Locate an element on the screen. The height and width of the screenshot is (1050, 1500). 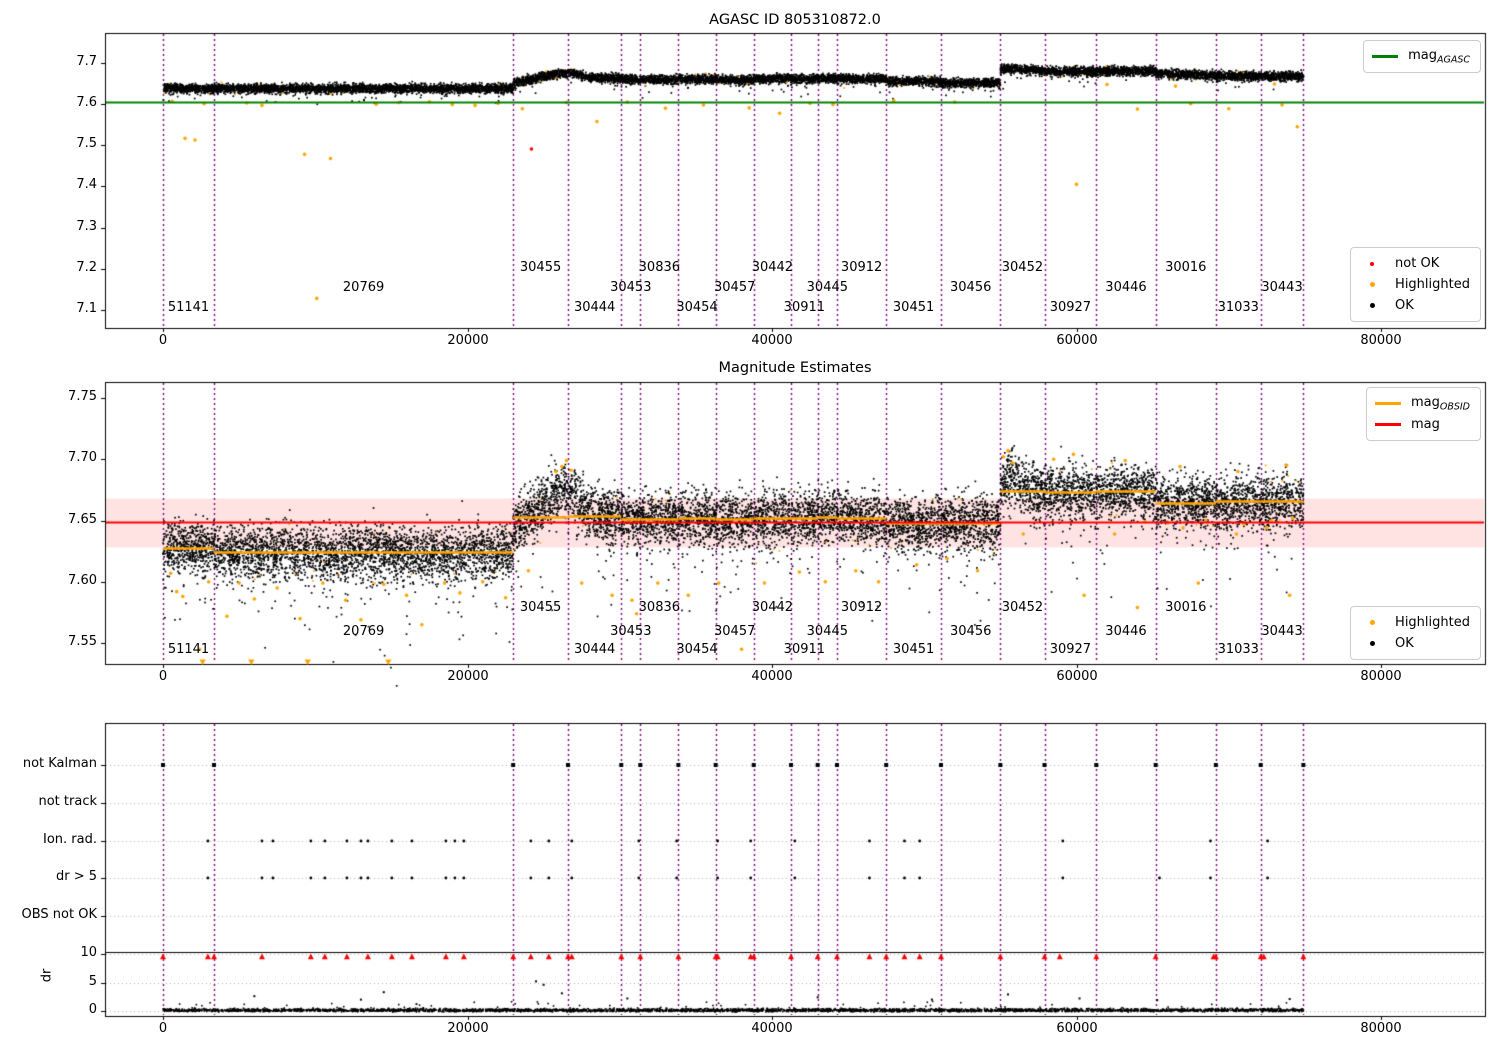
middle-obsid-annotation: 30016 is located at coordinates (1186, 607).